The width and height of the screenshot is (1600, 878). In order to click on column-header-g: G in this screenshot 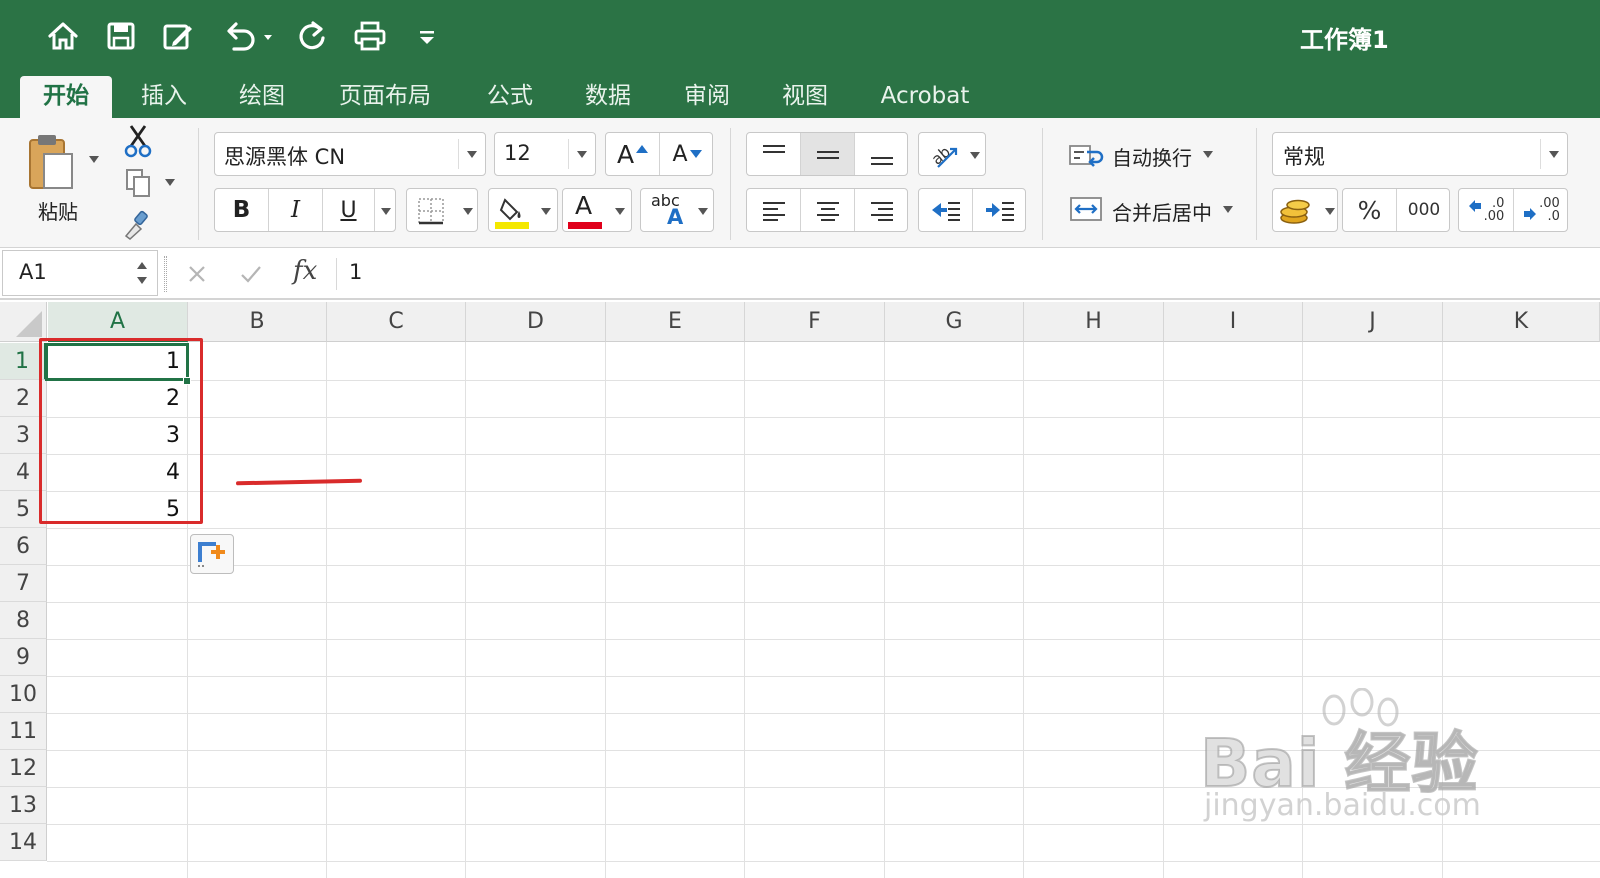, I will do `click(954, 322)`.